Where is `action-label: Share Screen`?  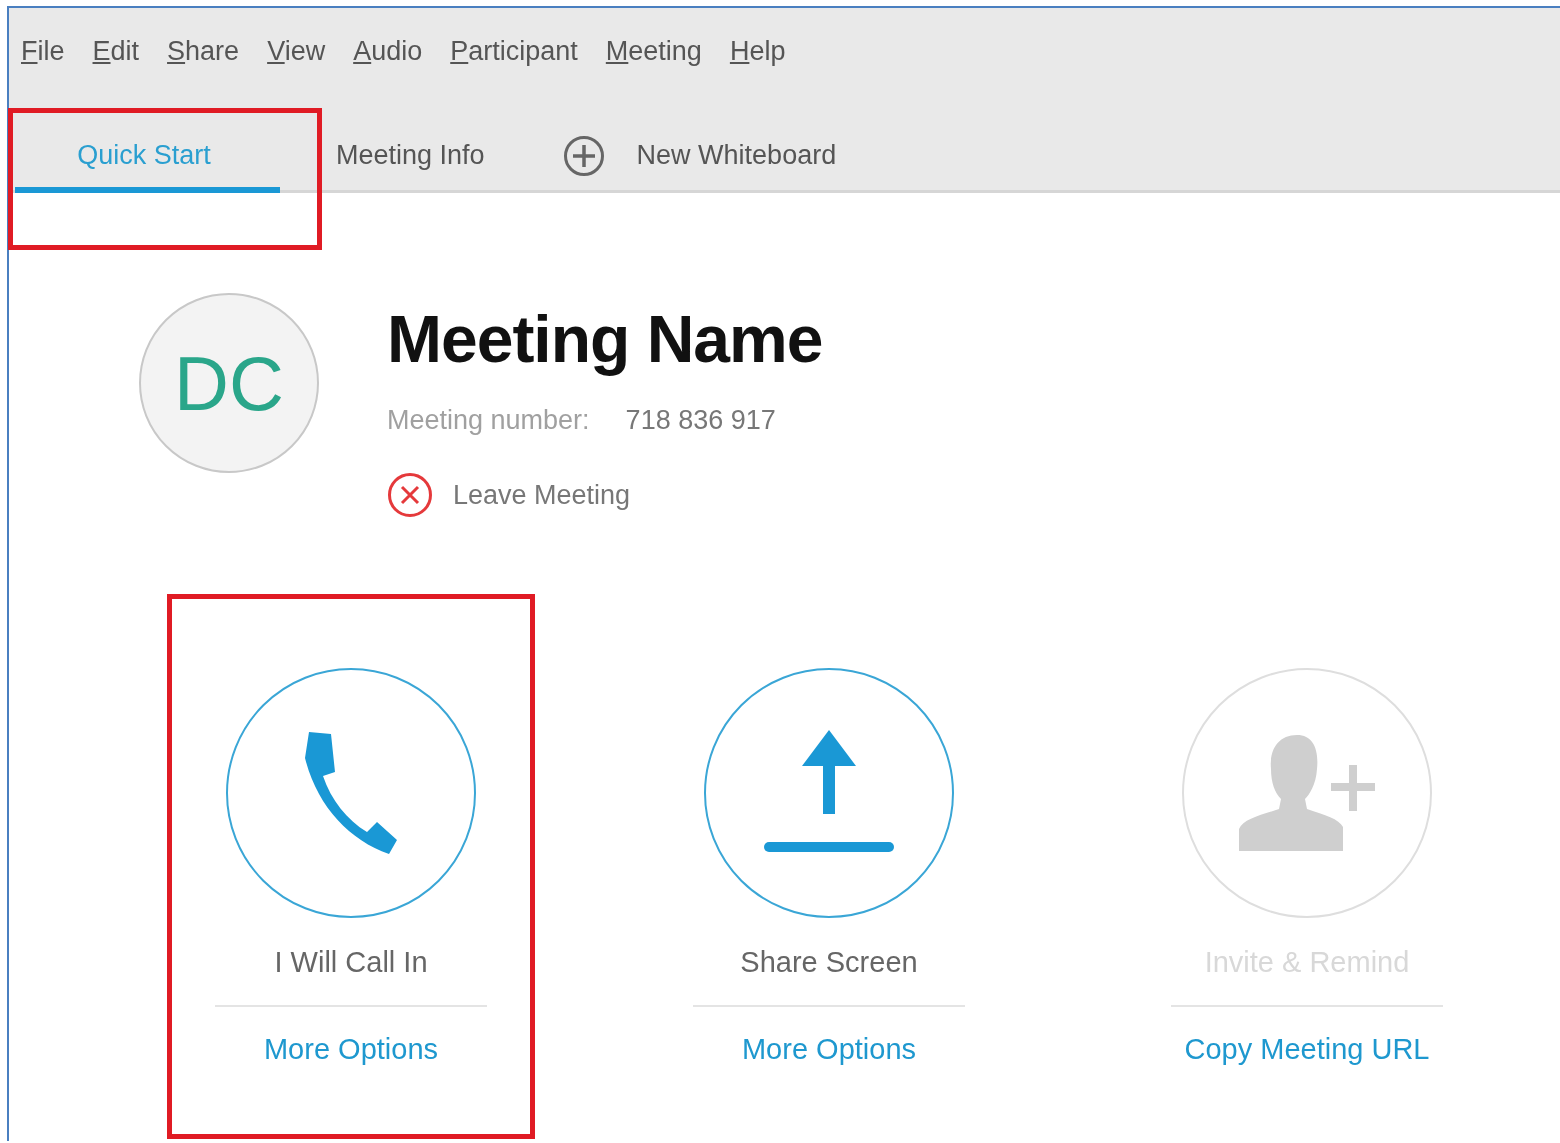
action-label: Share Screen is located at coordinates (829, 962).